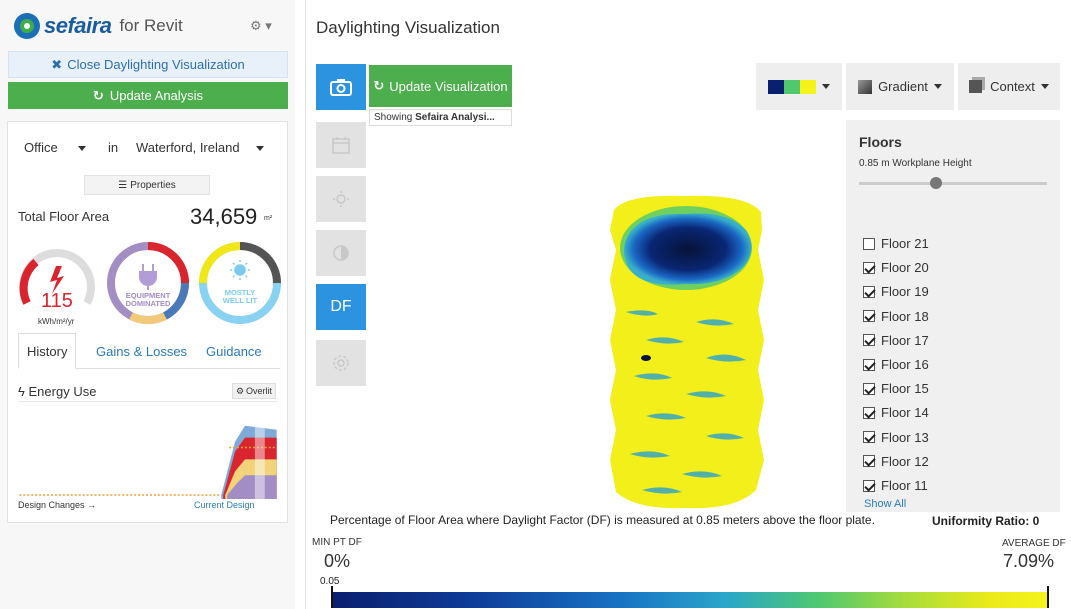  I want to click on scale-min-marker, so click(332, 597).